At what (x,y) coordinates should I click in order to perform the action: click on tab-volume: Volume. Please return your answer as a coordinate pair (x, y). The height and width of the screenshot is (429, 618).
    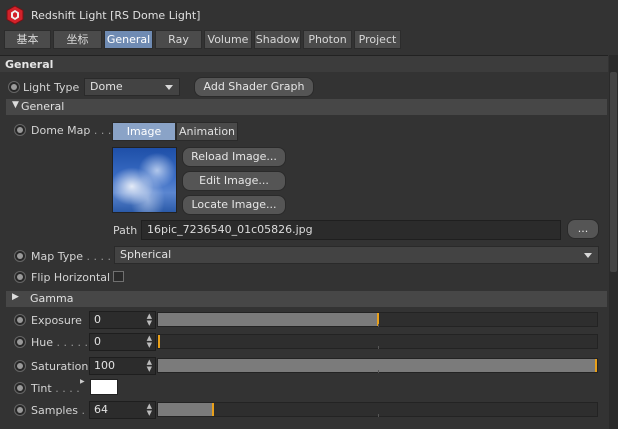
    Looking at the image, I should click on (228, 39).